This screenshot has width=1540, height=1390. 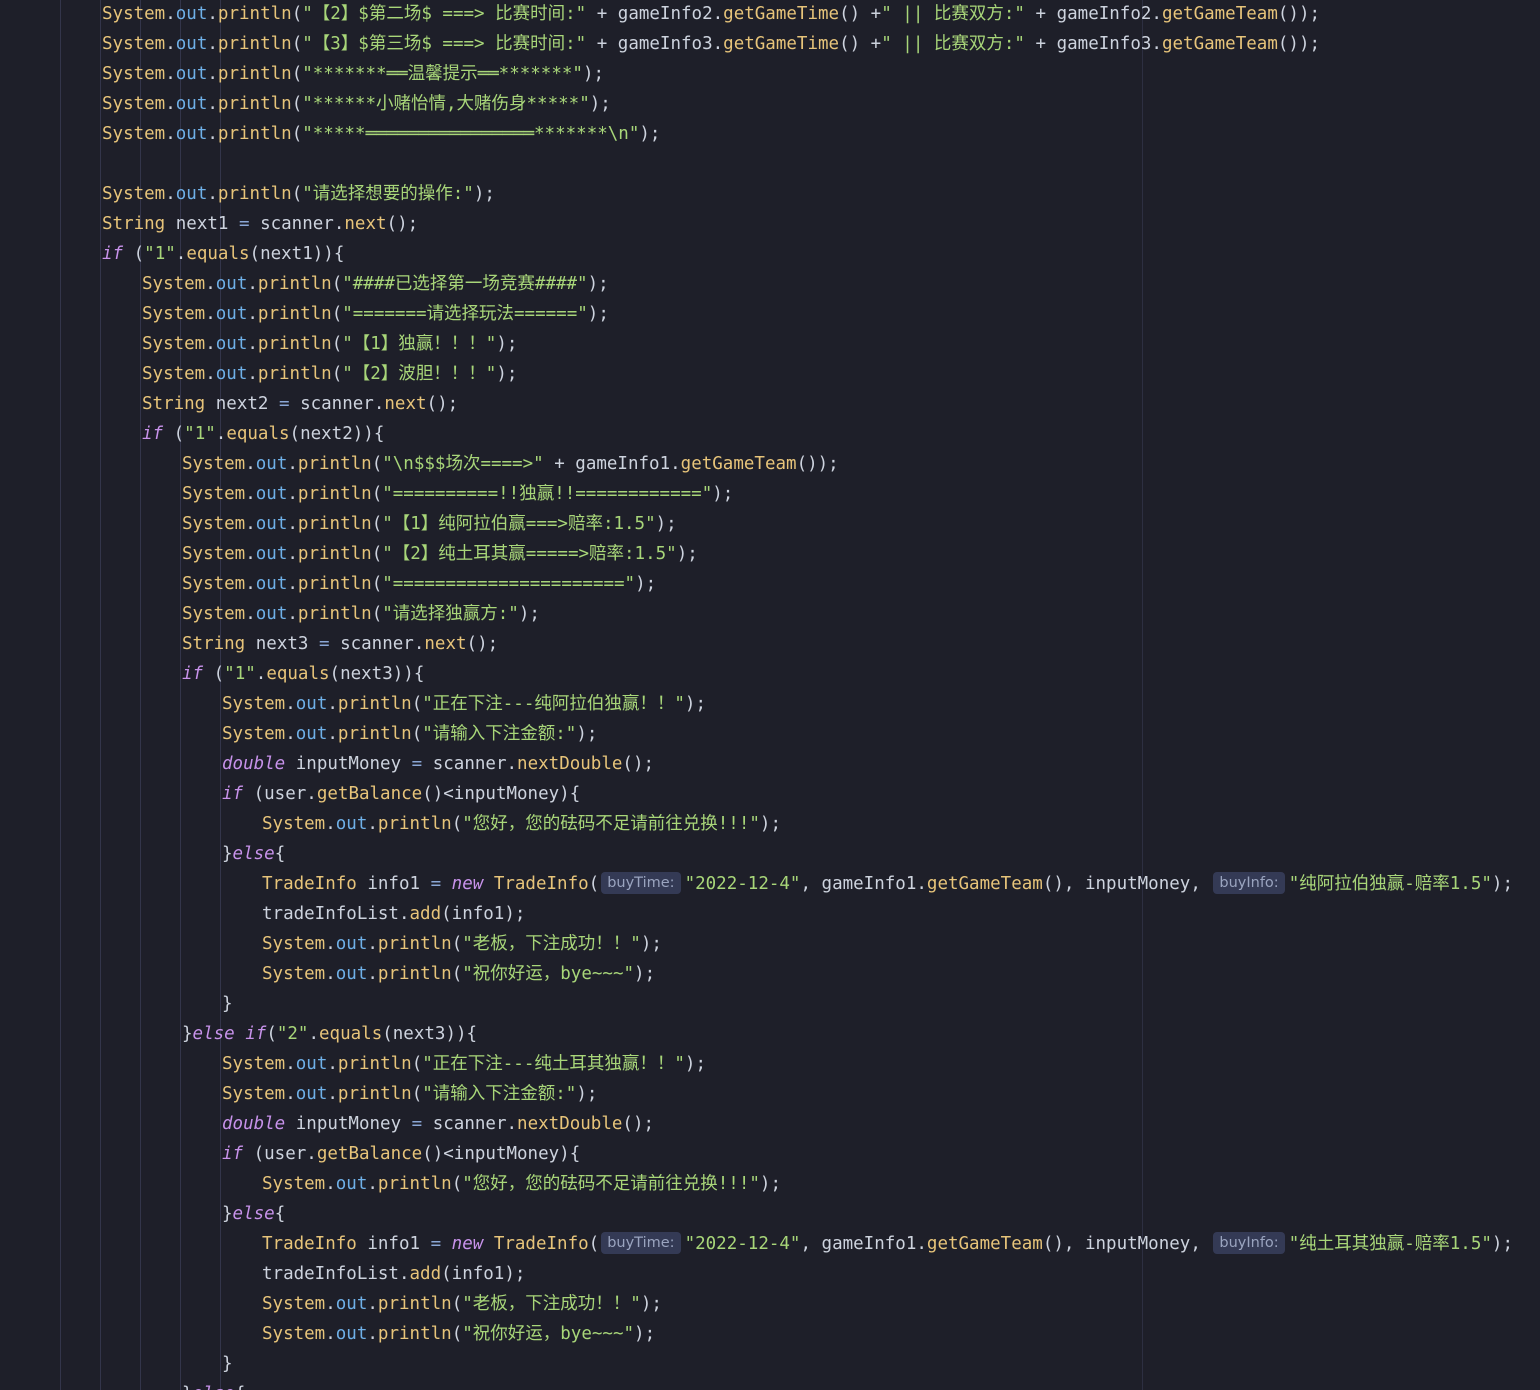 I want to click on code-line: if ("1".equals(next2)){, so click(x=263, y=434).